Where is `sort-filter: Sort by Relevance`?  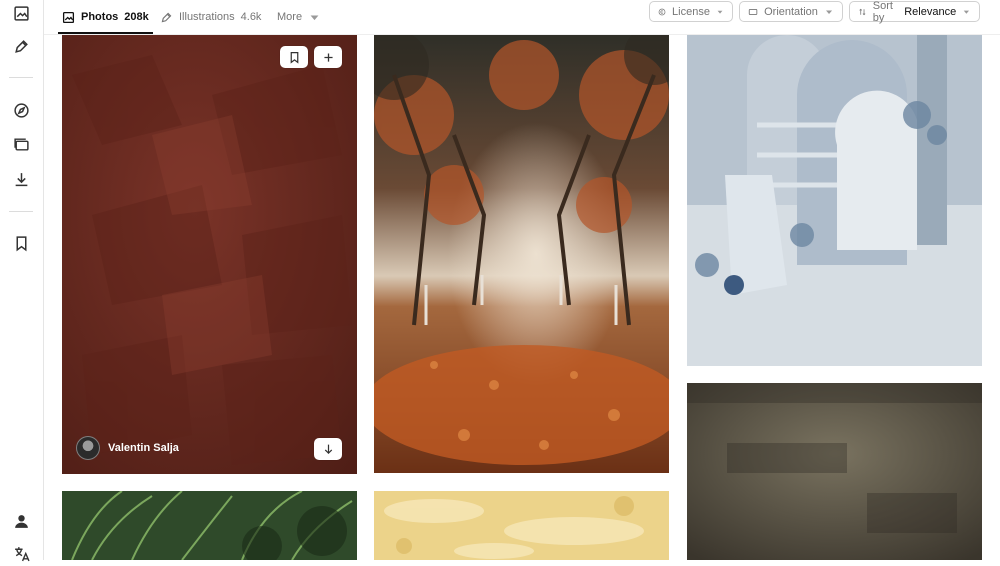
sort-filter: Sort by Relevance is located at coordinates (914, 12).